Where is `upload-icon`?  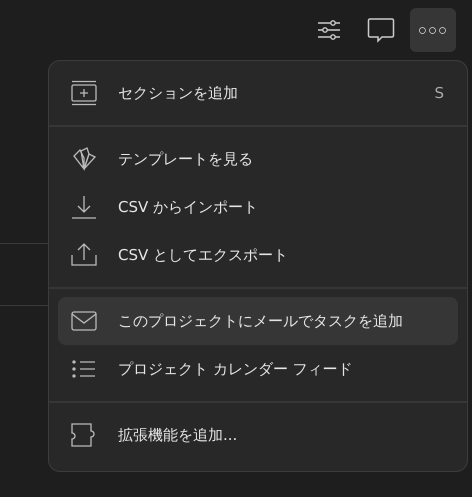 upload-icon is located at coordinates (84, 255).